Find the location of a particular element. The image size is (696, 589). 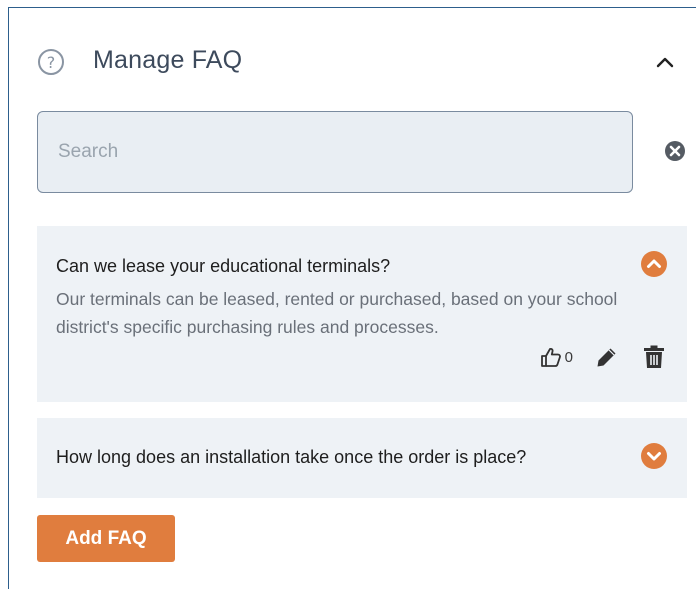

question-circle-icon: ? is located at coordinates (51, 62).